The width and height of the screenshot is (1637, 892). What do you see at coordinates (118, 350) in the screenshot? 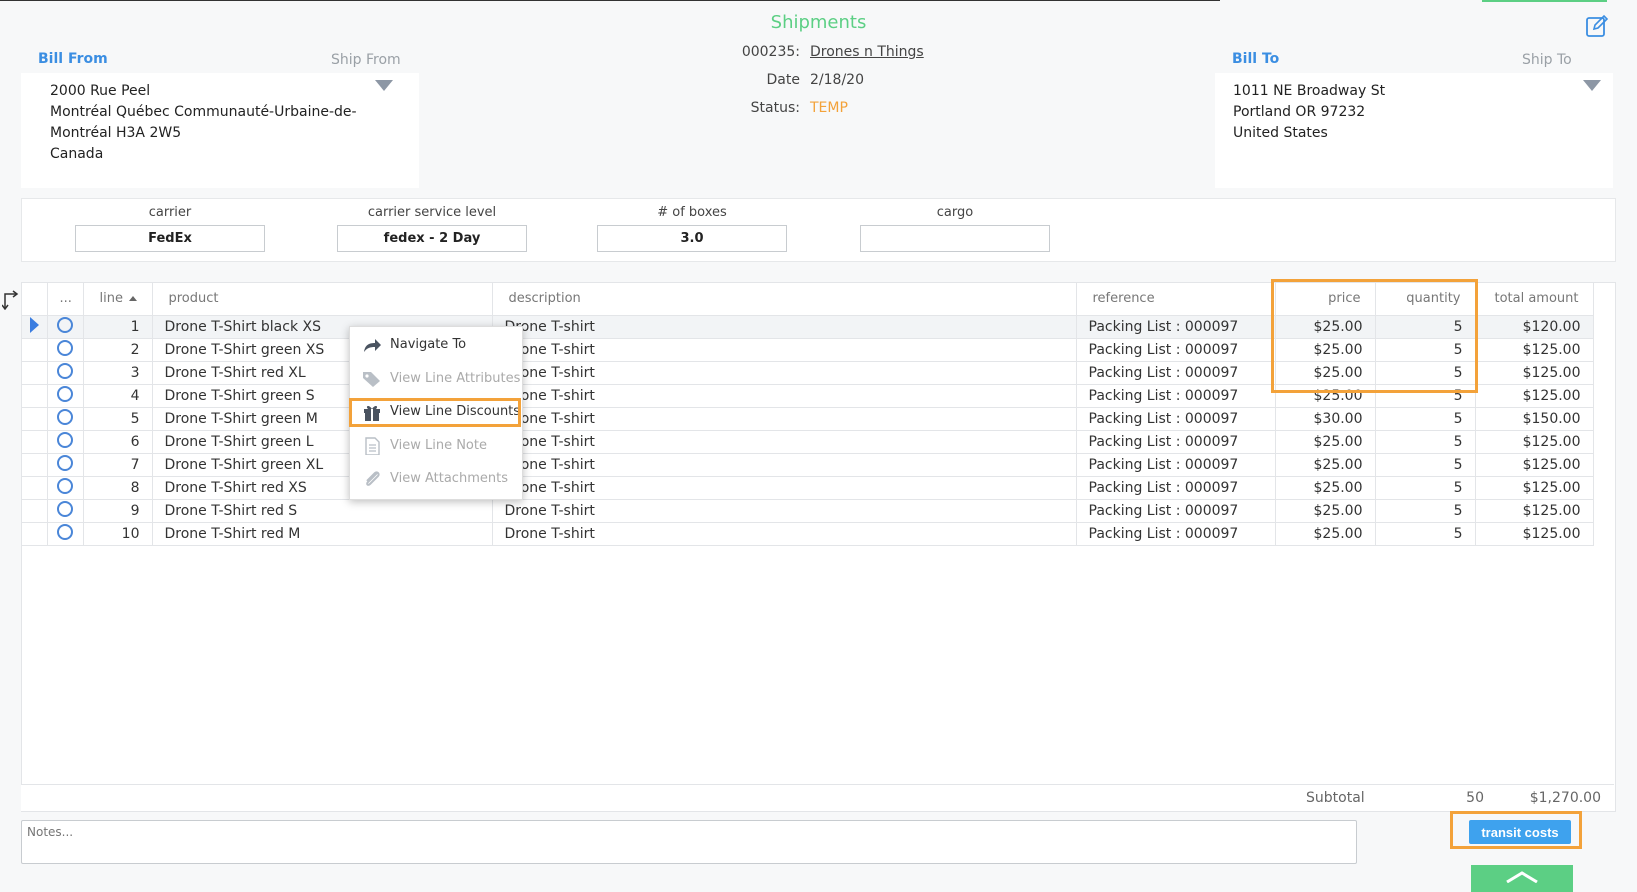
I see `line-cell: 2` at bounding box center [118, 350].